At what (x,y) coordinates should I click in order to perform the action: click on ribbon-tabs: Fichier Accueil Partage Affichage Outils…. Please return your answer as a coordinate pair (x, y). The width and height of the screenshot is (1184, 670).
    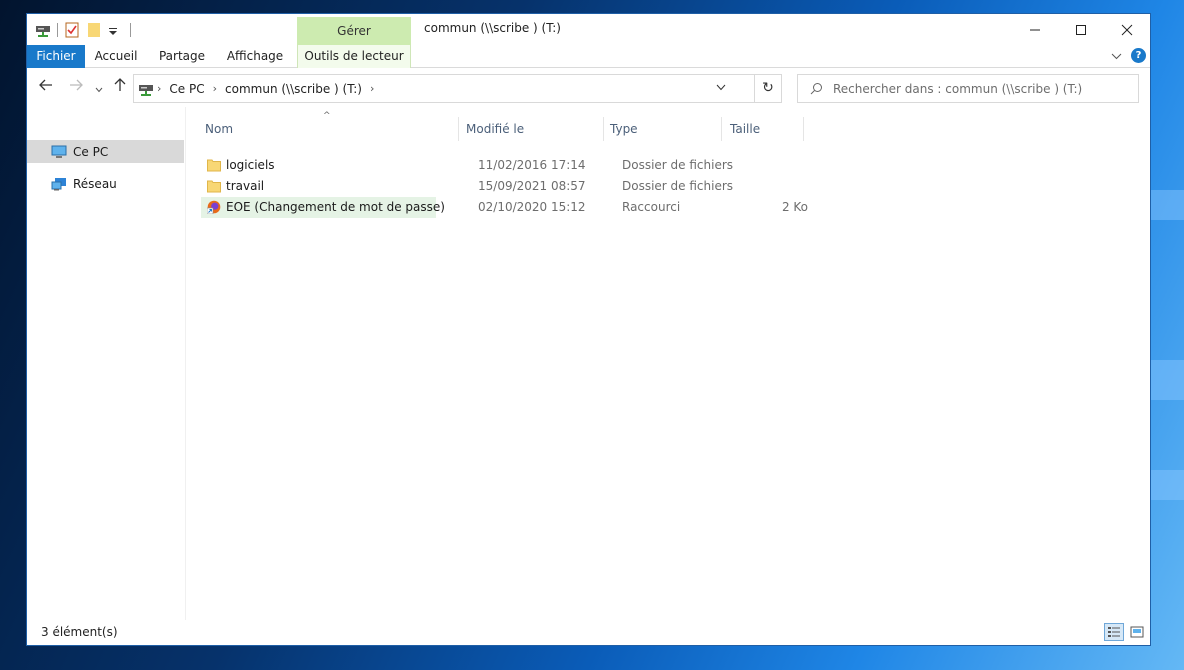
    Looking at the image, I should click on (588, 56).